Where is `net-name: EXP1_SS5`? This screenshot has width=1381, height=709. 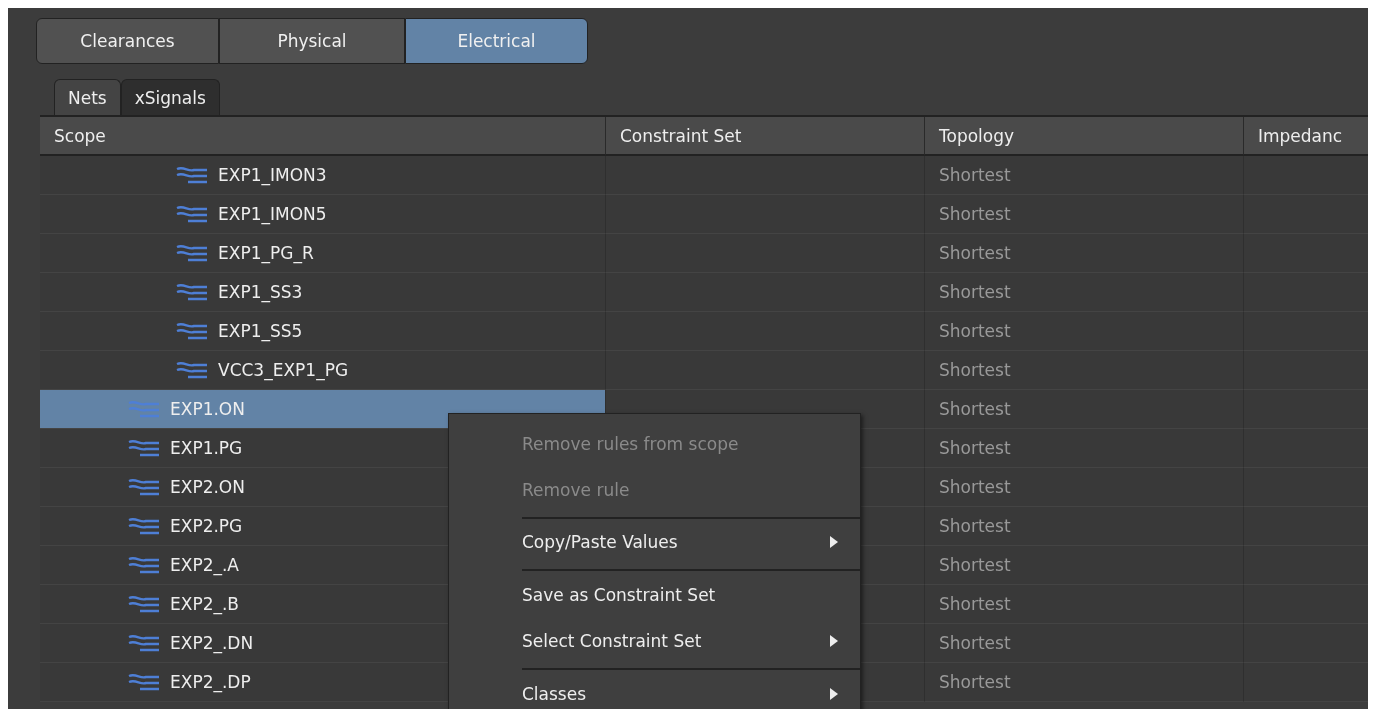 net-name: EXP1_SS5 is located at coordinates (260, 331).